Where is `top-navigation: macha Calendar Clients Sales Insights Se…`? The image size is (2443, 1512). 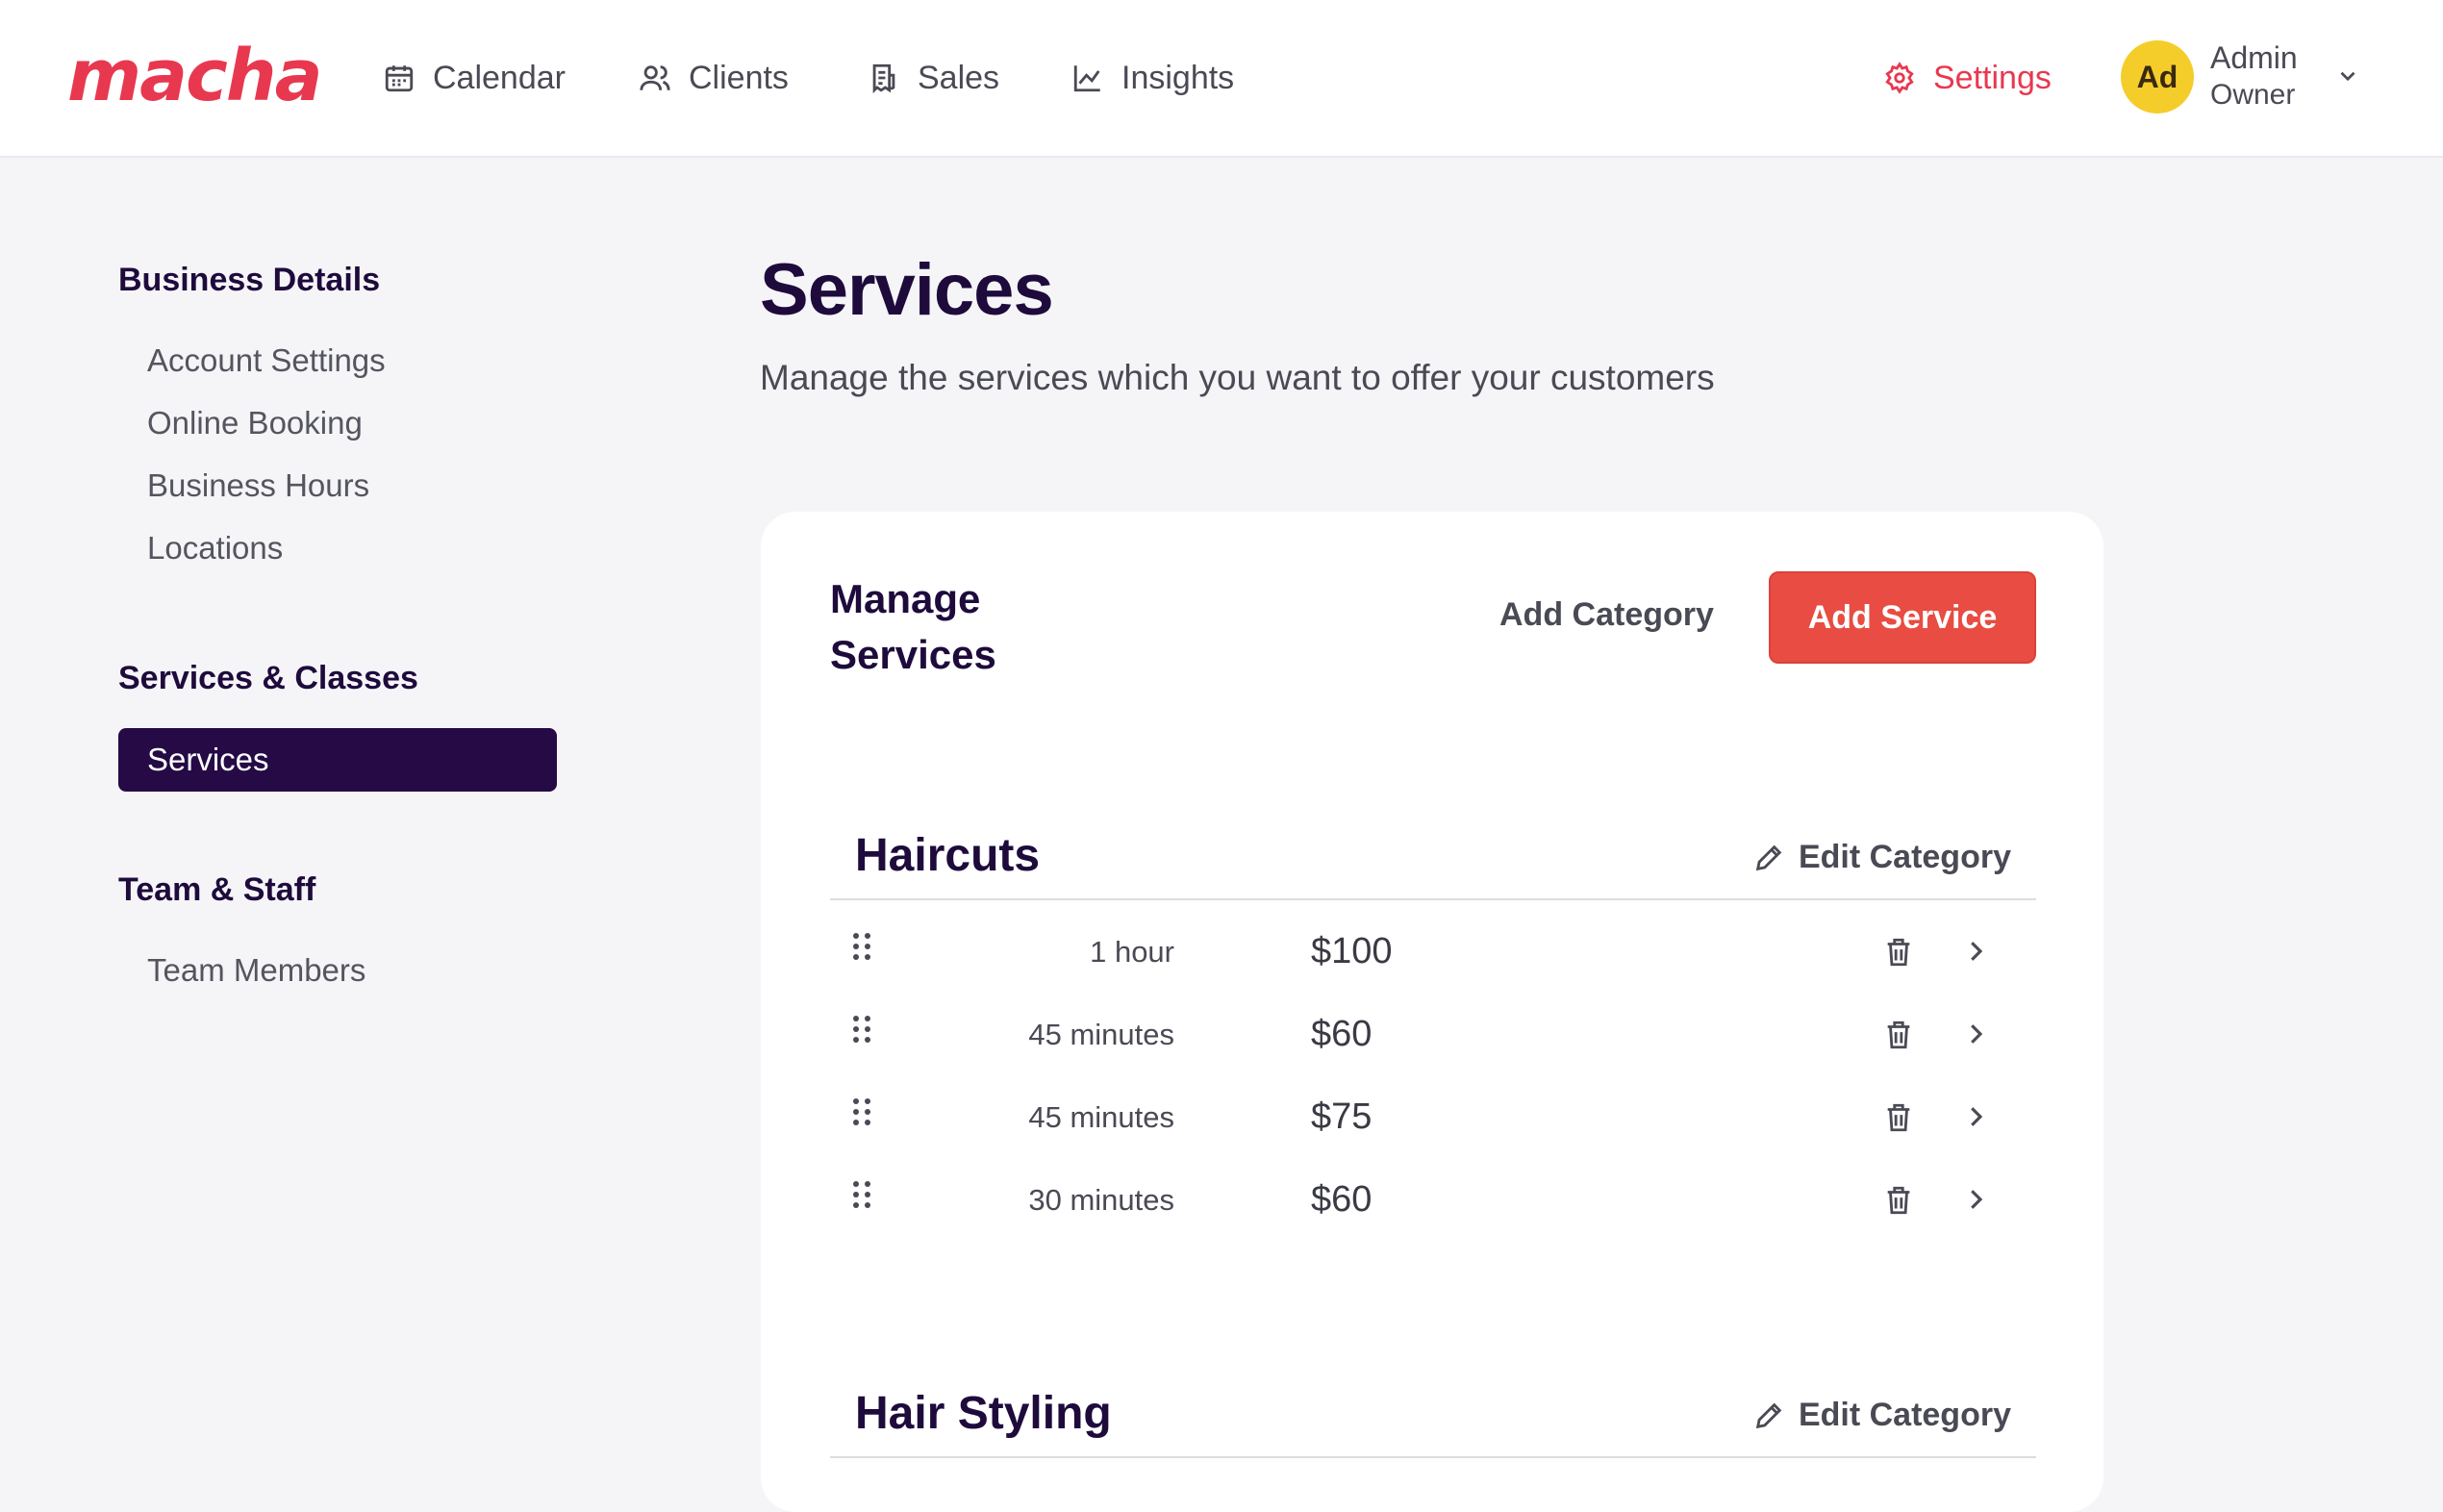 top-navigation: macha Calendar Clients Sales Insights Se… is located at coordinates (1221, 79).